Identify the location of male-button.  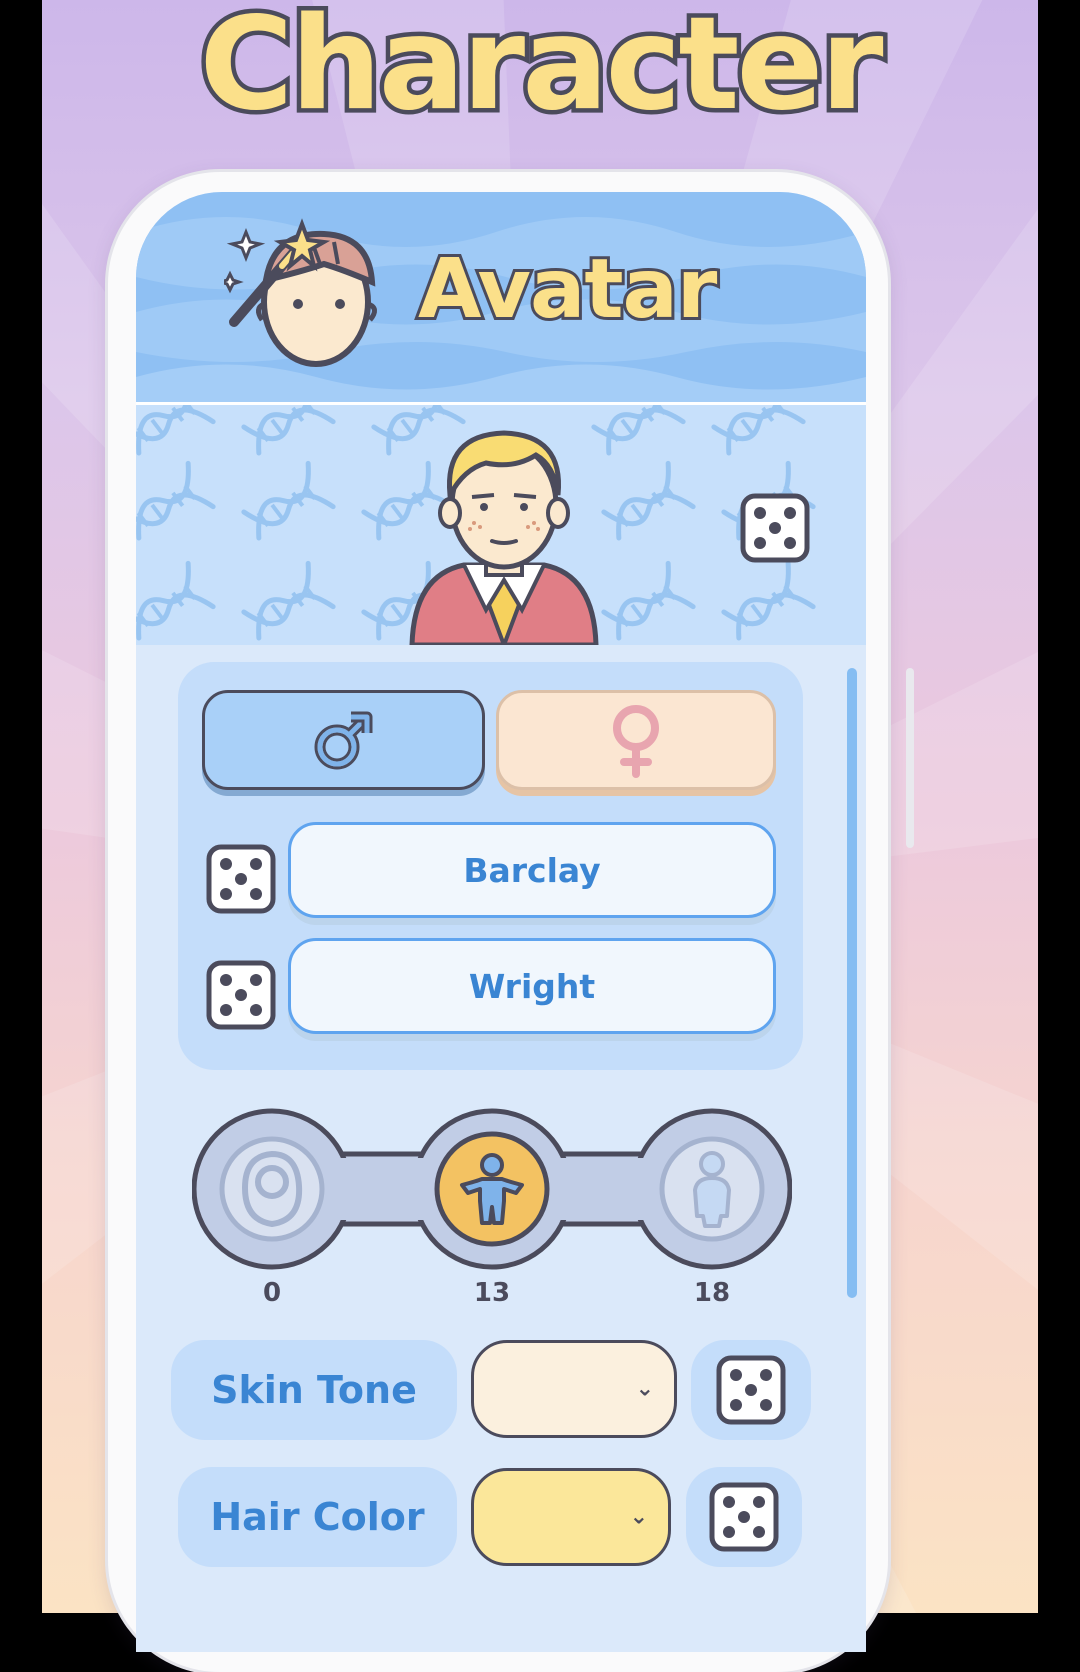
(343, 740).